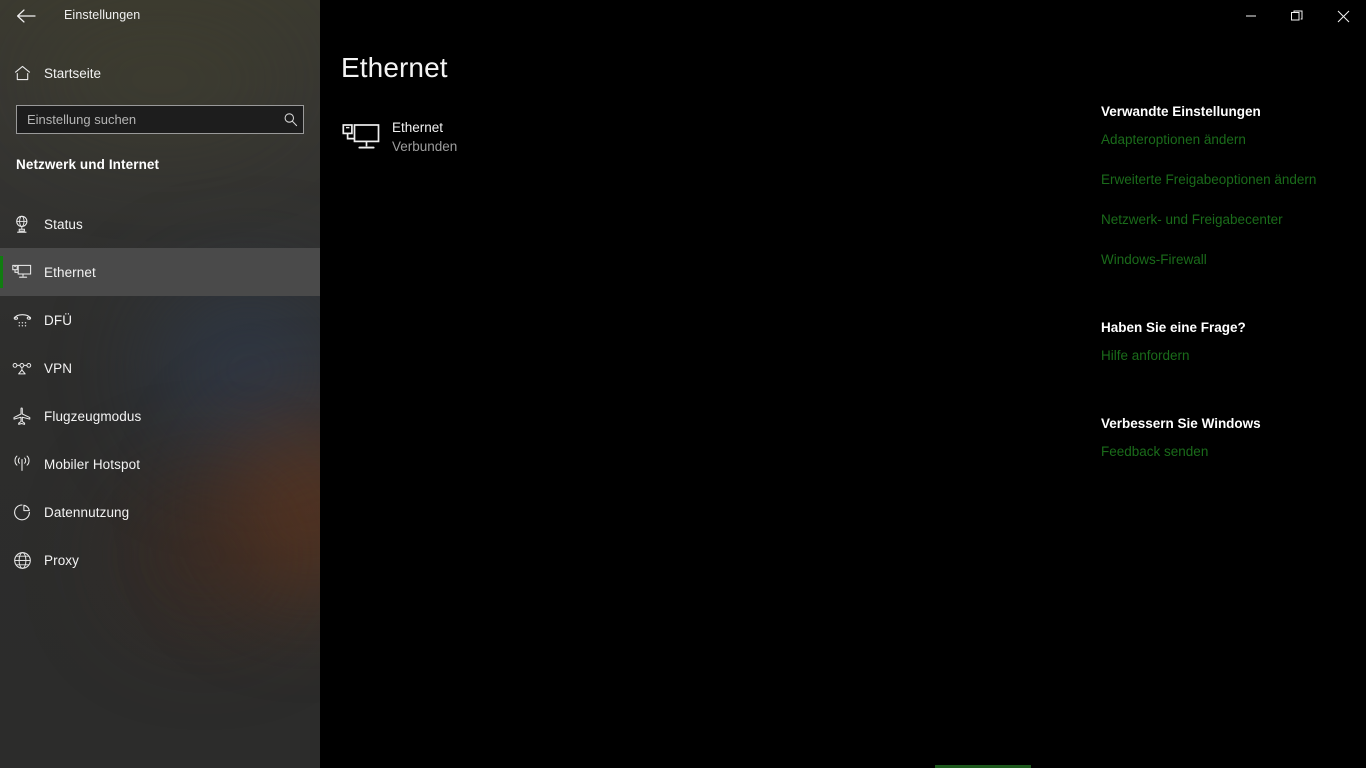 The image size is (1366, 768). I want to click on link-get-help: Hilfe anfordern, so click(1145, 355).